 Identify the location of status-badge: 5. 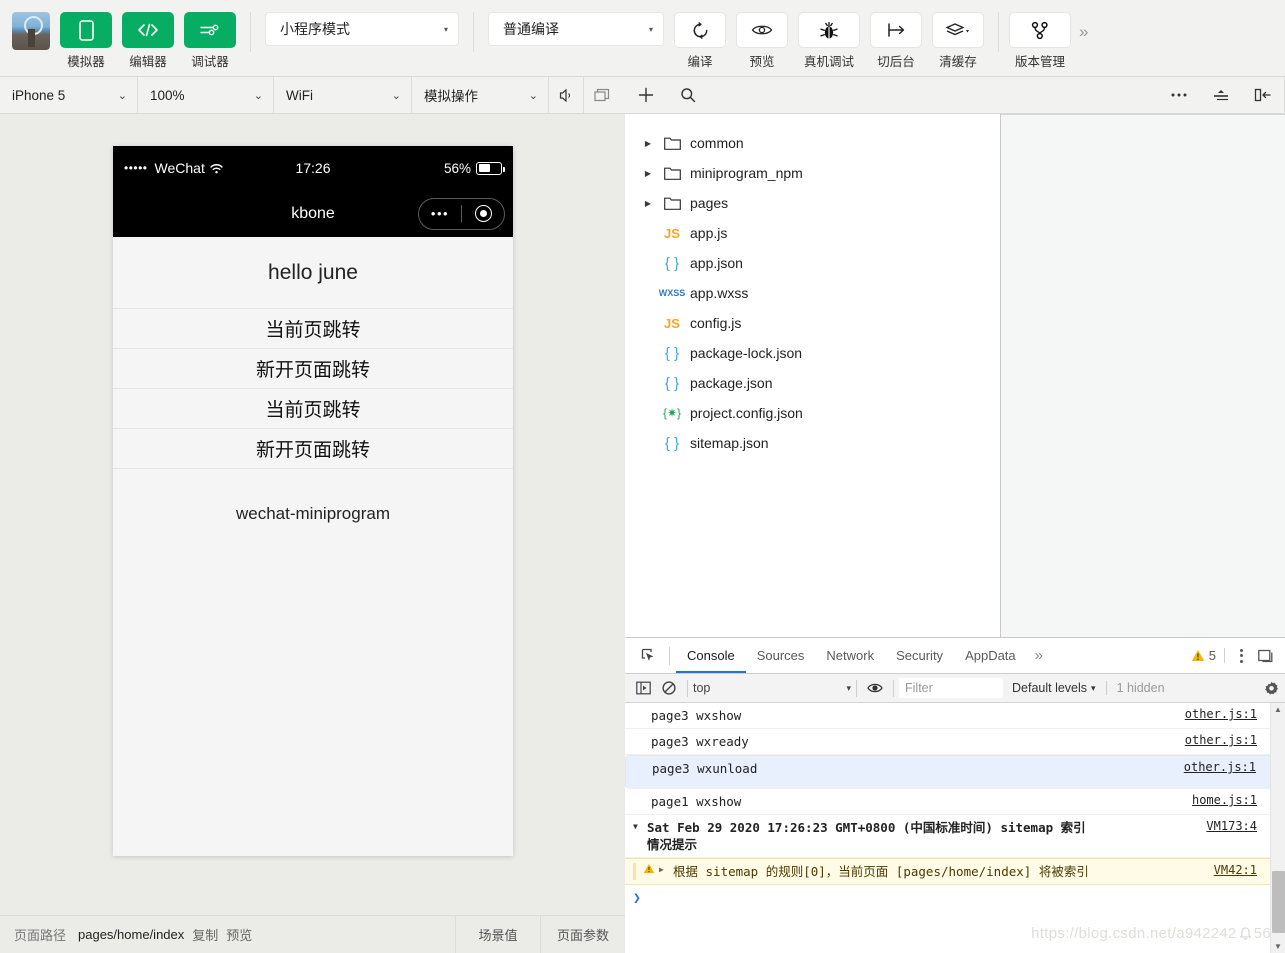
(1208, 655).